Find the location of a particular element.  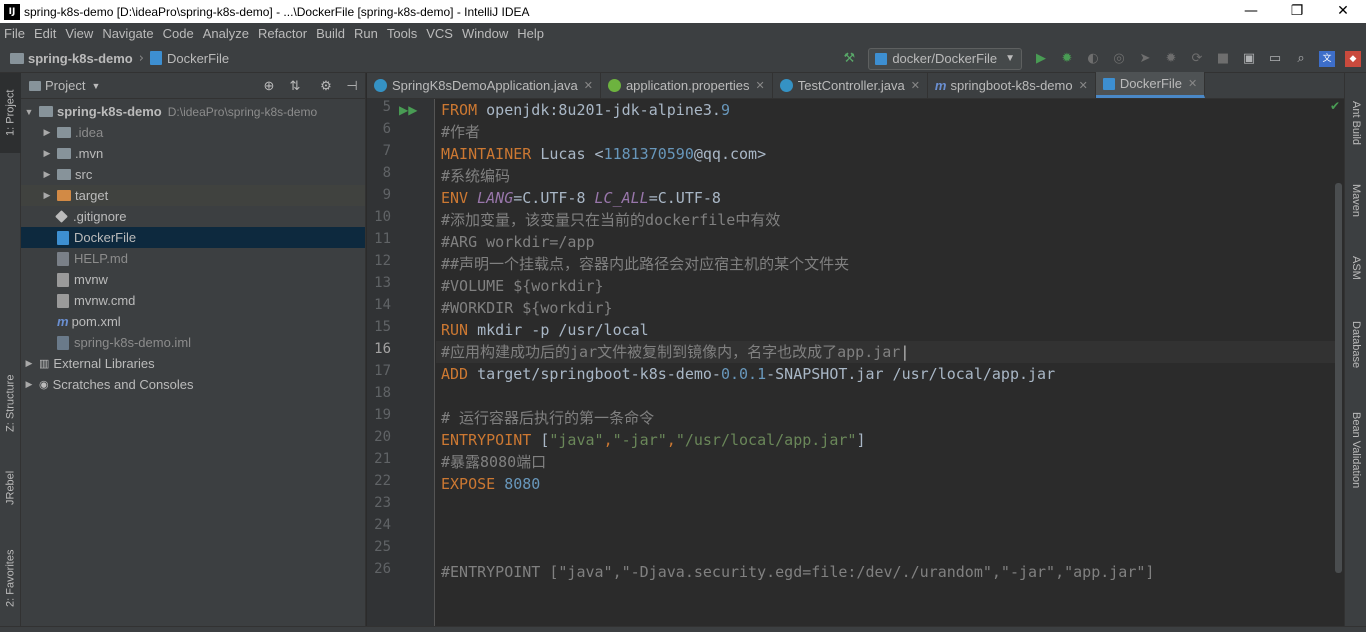

breadcrumb-file: DockerFile is located at coordinates (189, 58).